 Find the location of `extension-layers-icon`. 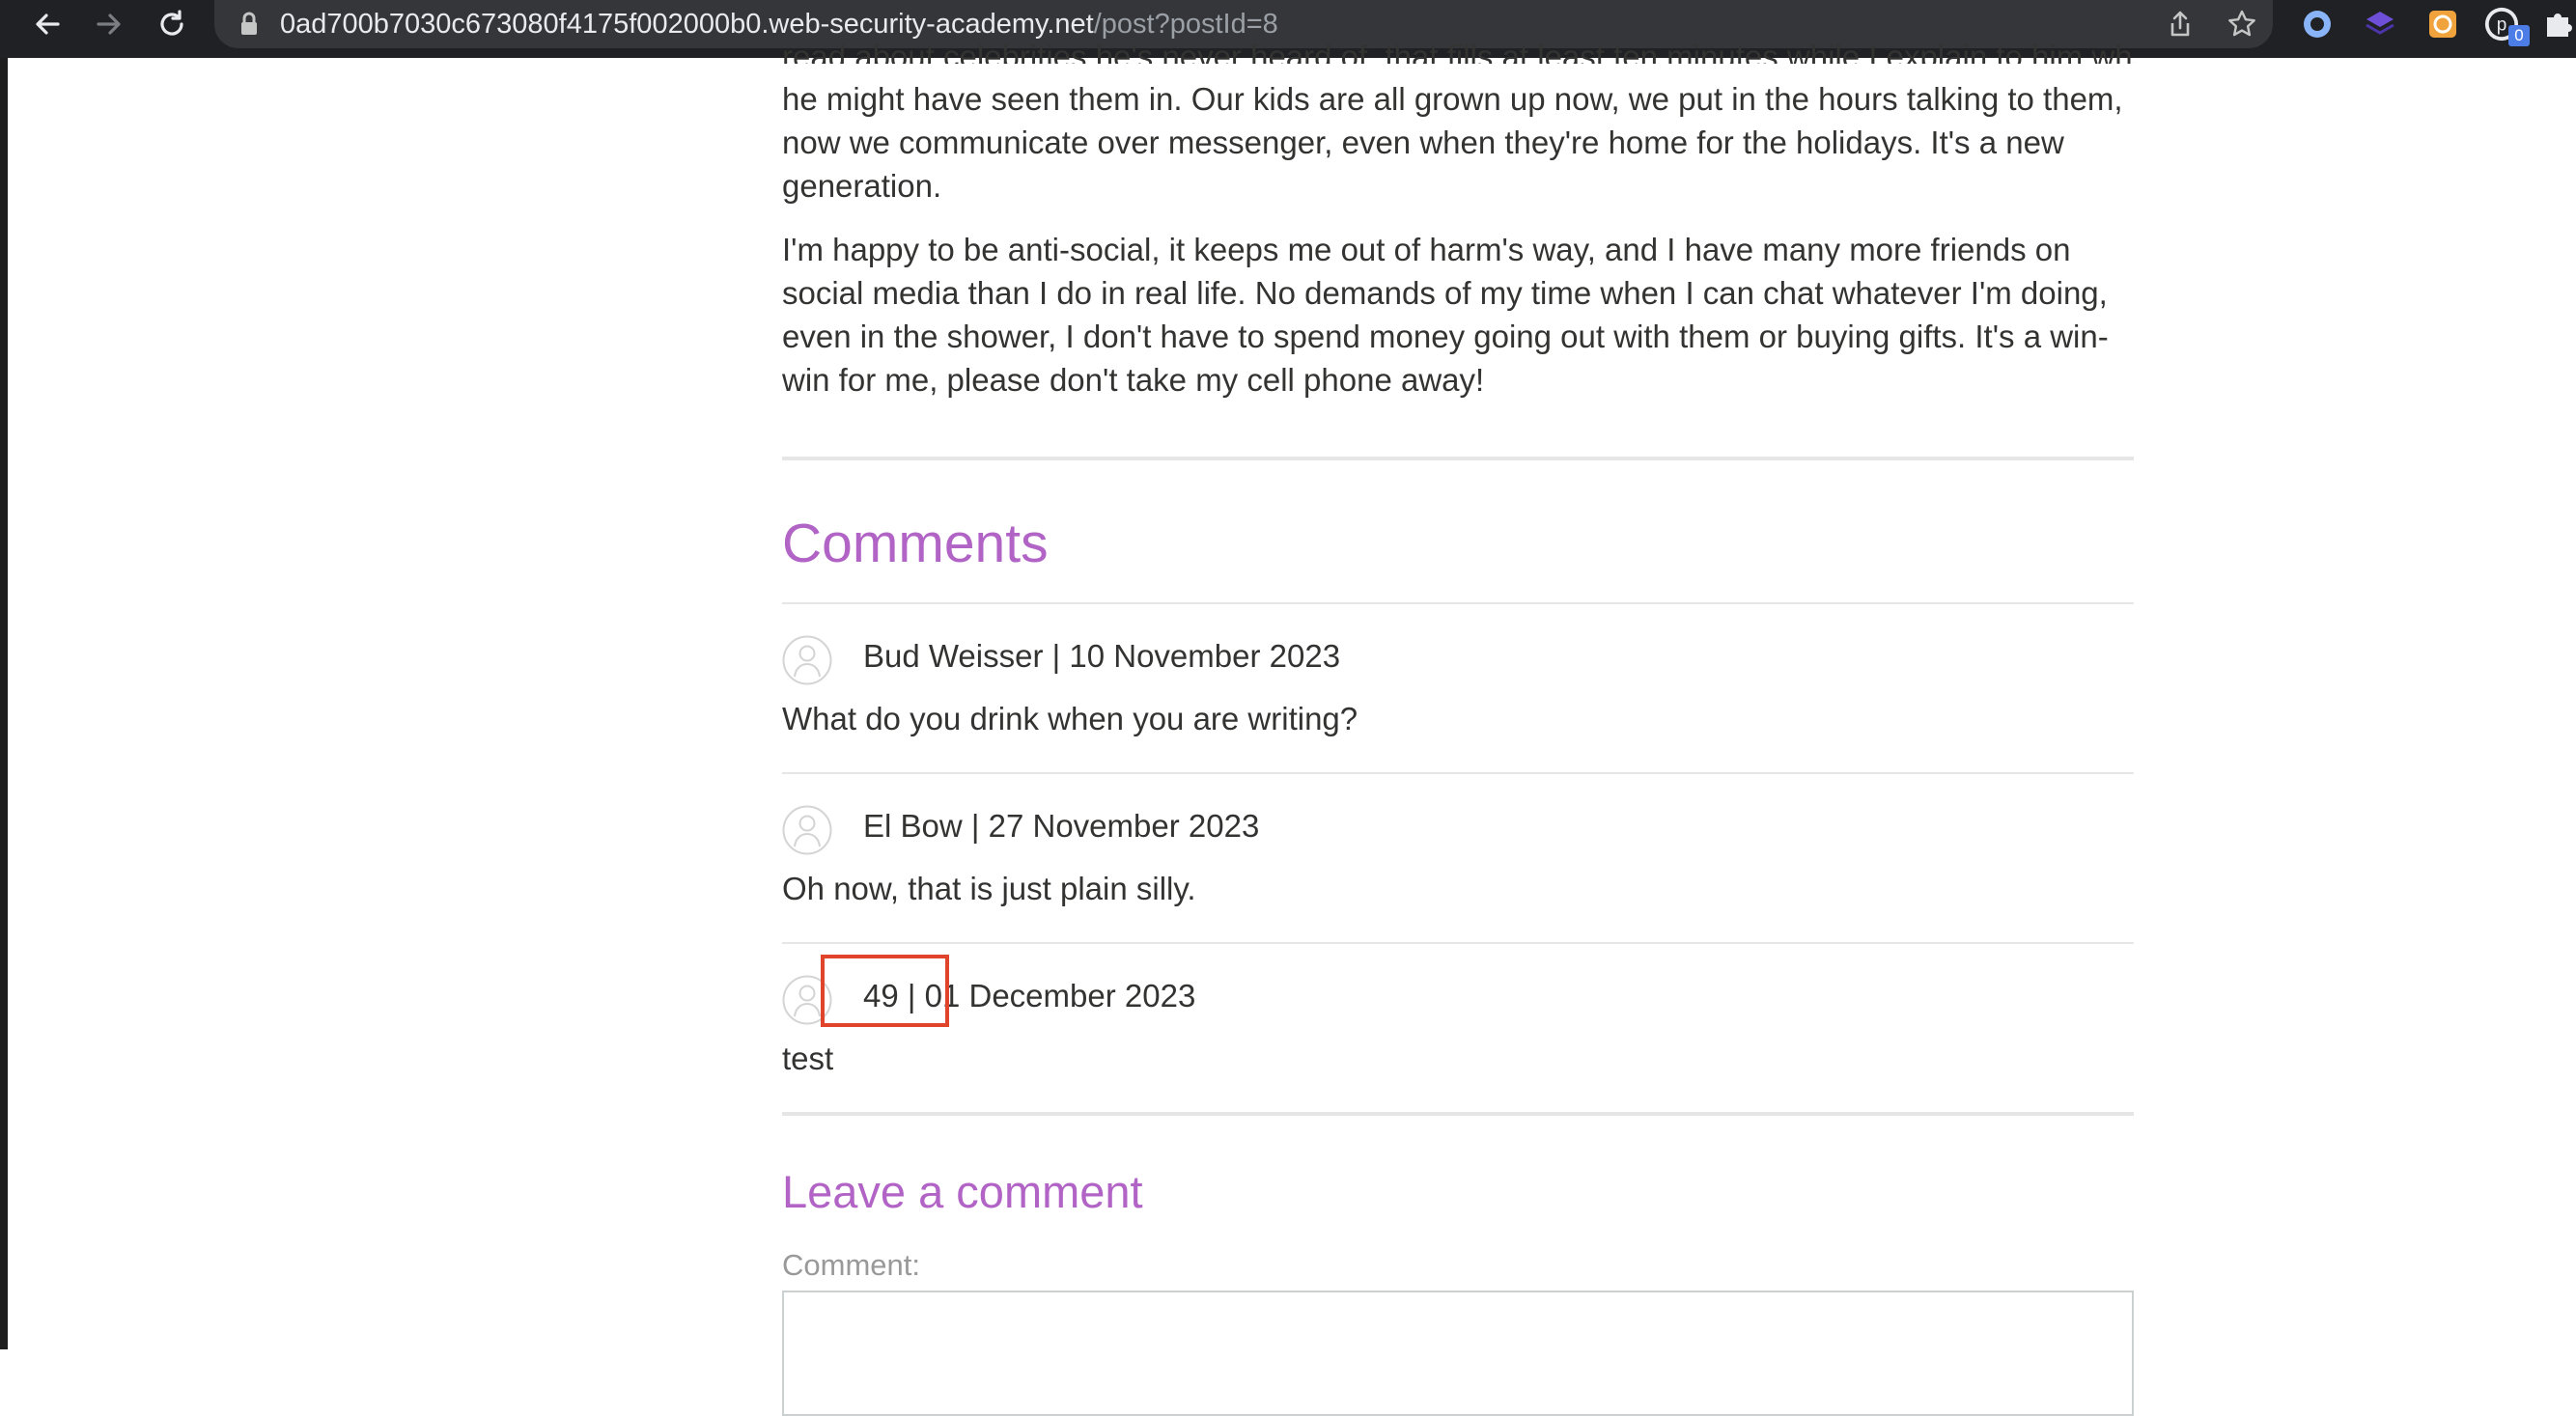

extension-layers-icon is located at coordinates (2380, 24).